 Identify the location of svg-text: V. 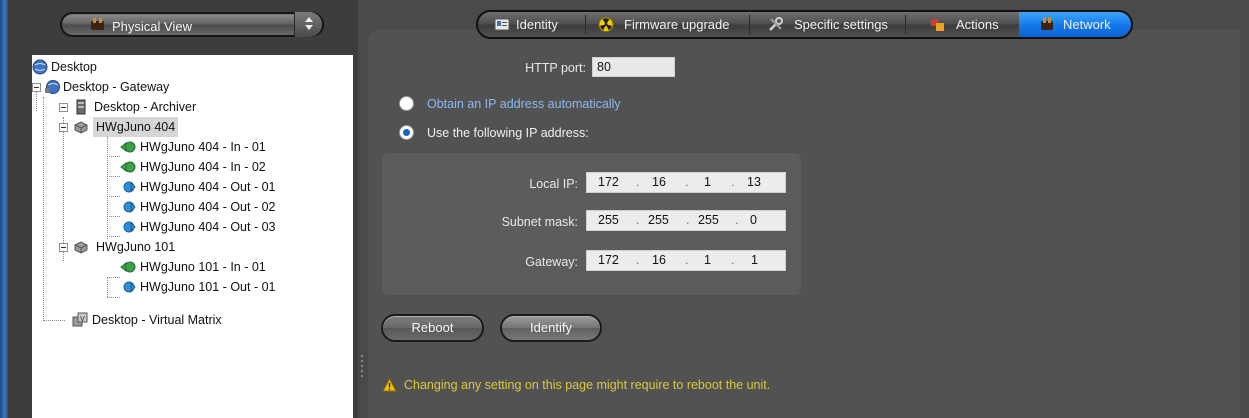
(82, 319).